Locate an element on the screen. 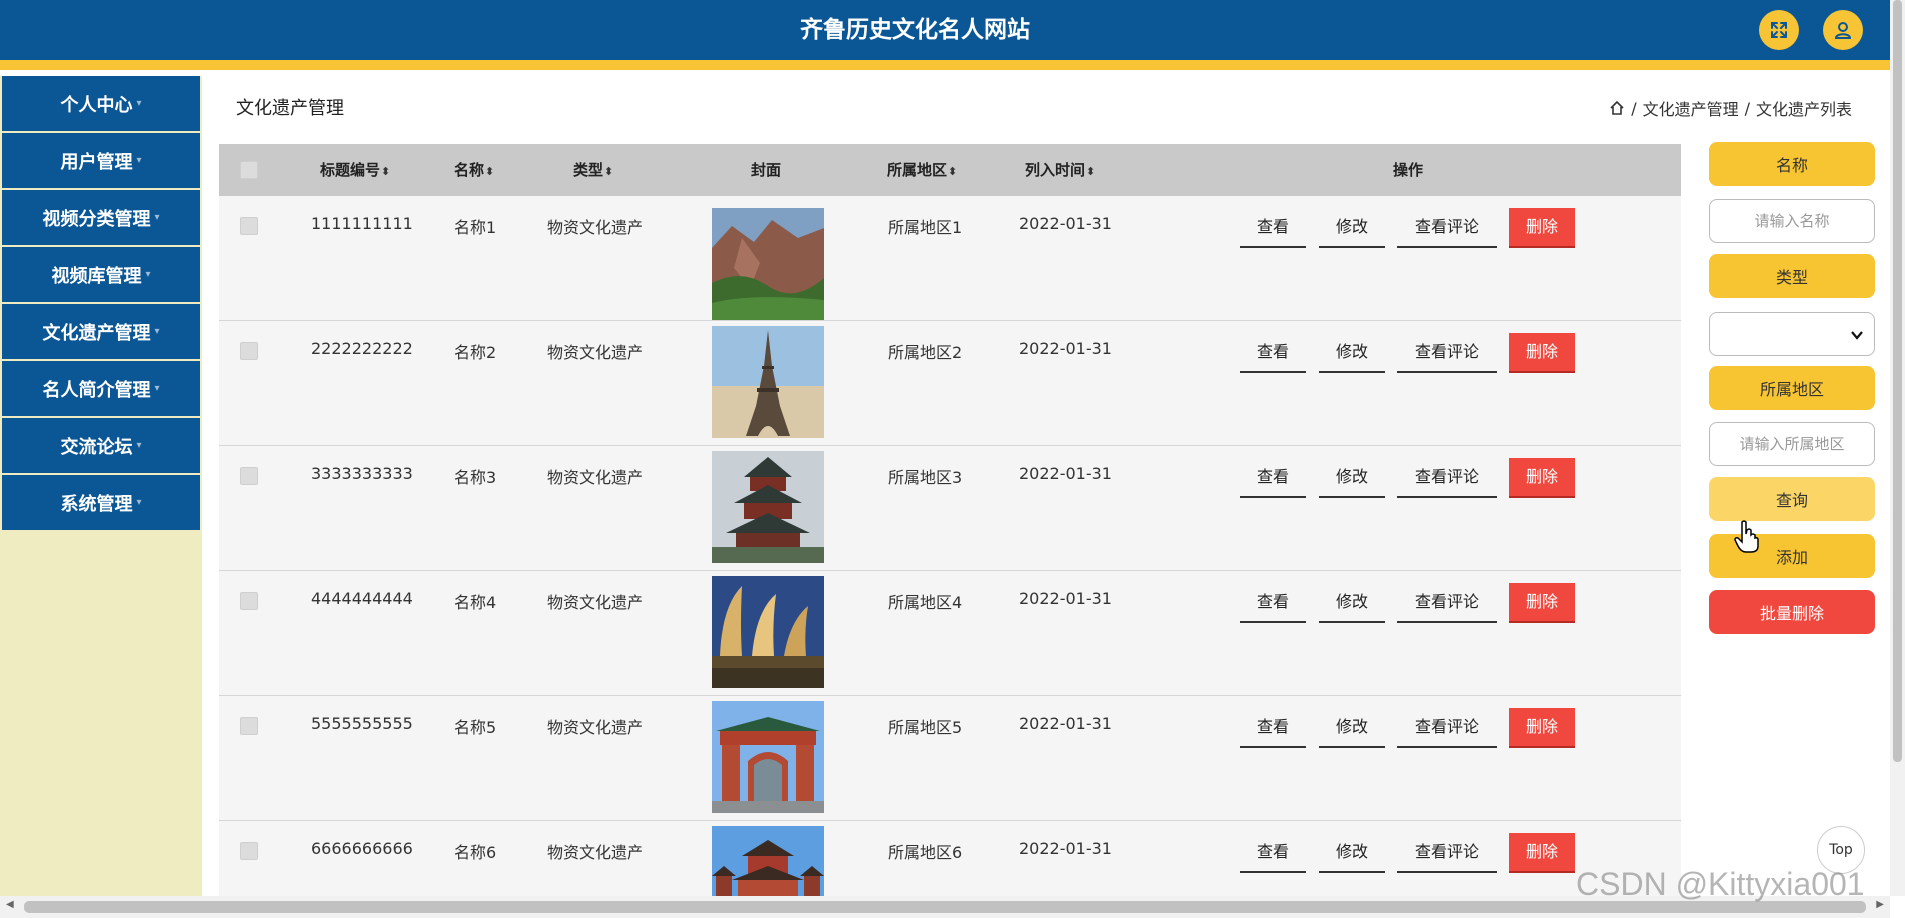 The width and height of the screenshot is (1905, 918). hand-pointer-icon is located at coordinates (1746, 536).